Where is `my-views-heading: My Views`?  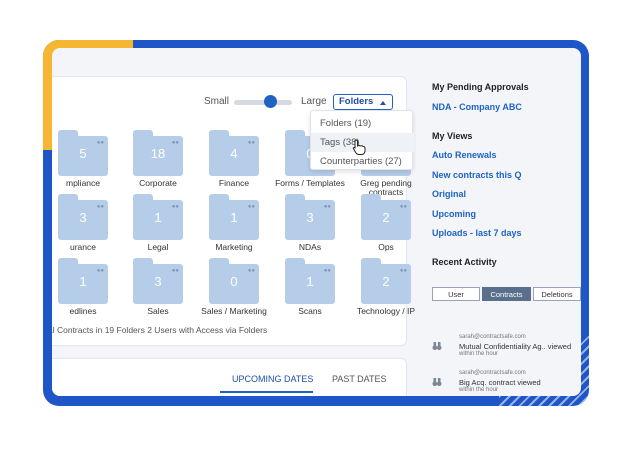
my-views-heading: My Views is located at coordinates (452, 136).